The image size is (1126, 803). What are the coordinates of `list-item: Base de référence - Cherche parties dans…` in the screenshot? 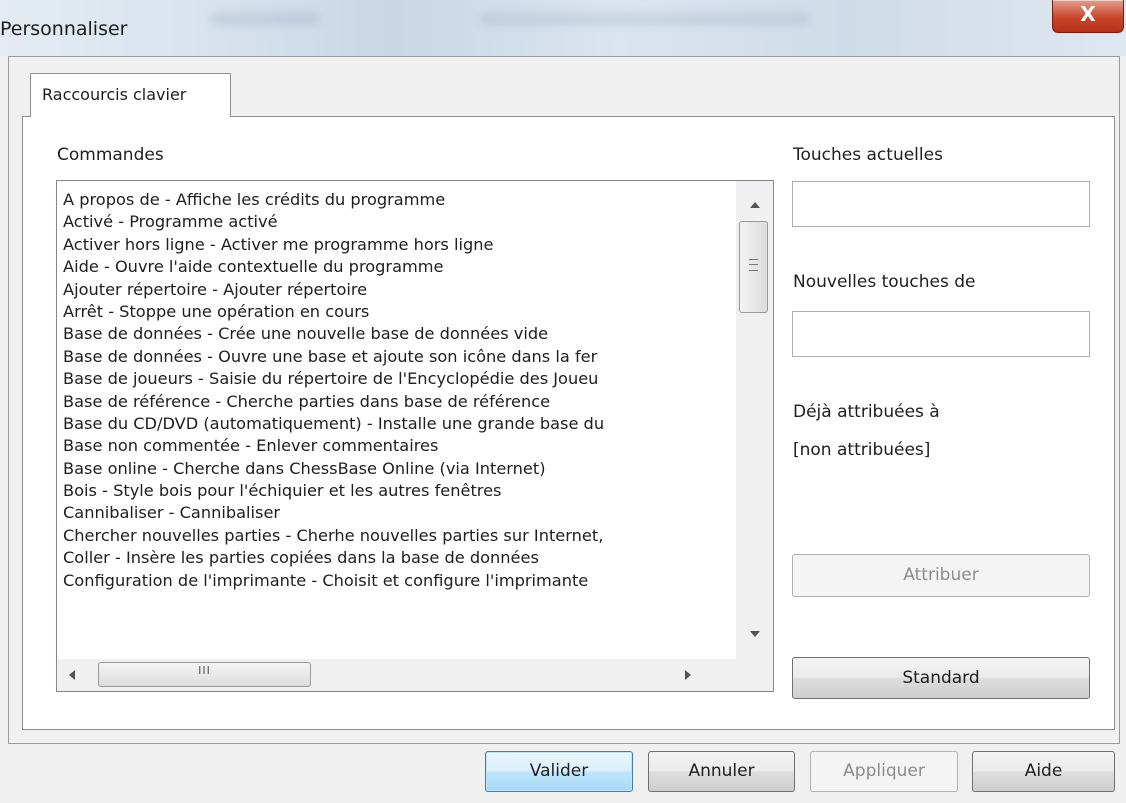 It's located at (398, 402).